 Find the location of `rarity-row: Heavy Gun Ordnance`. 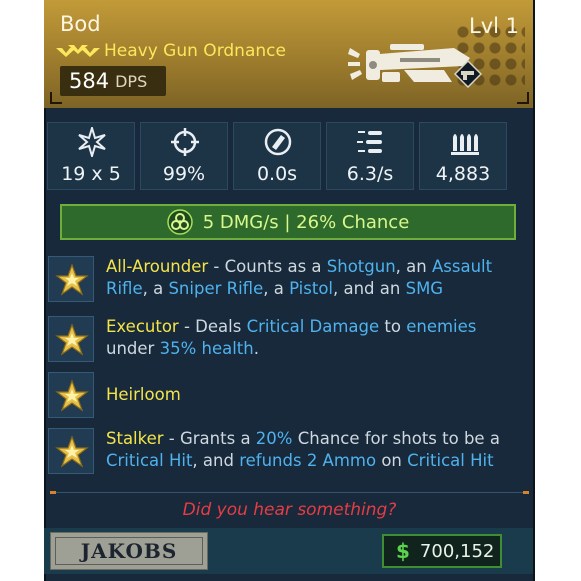

rarity-row: Heavy Gun Ordnance is located at coordinates (171, 51).